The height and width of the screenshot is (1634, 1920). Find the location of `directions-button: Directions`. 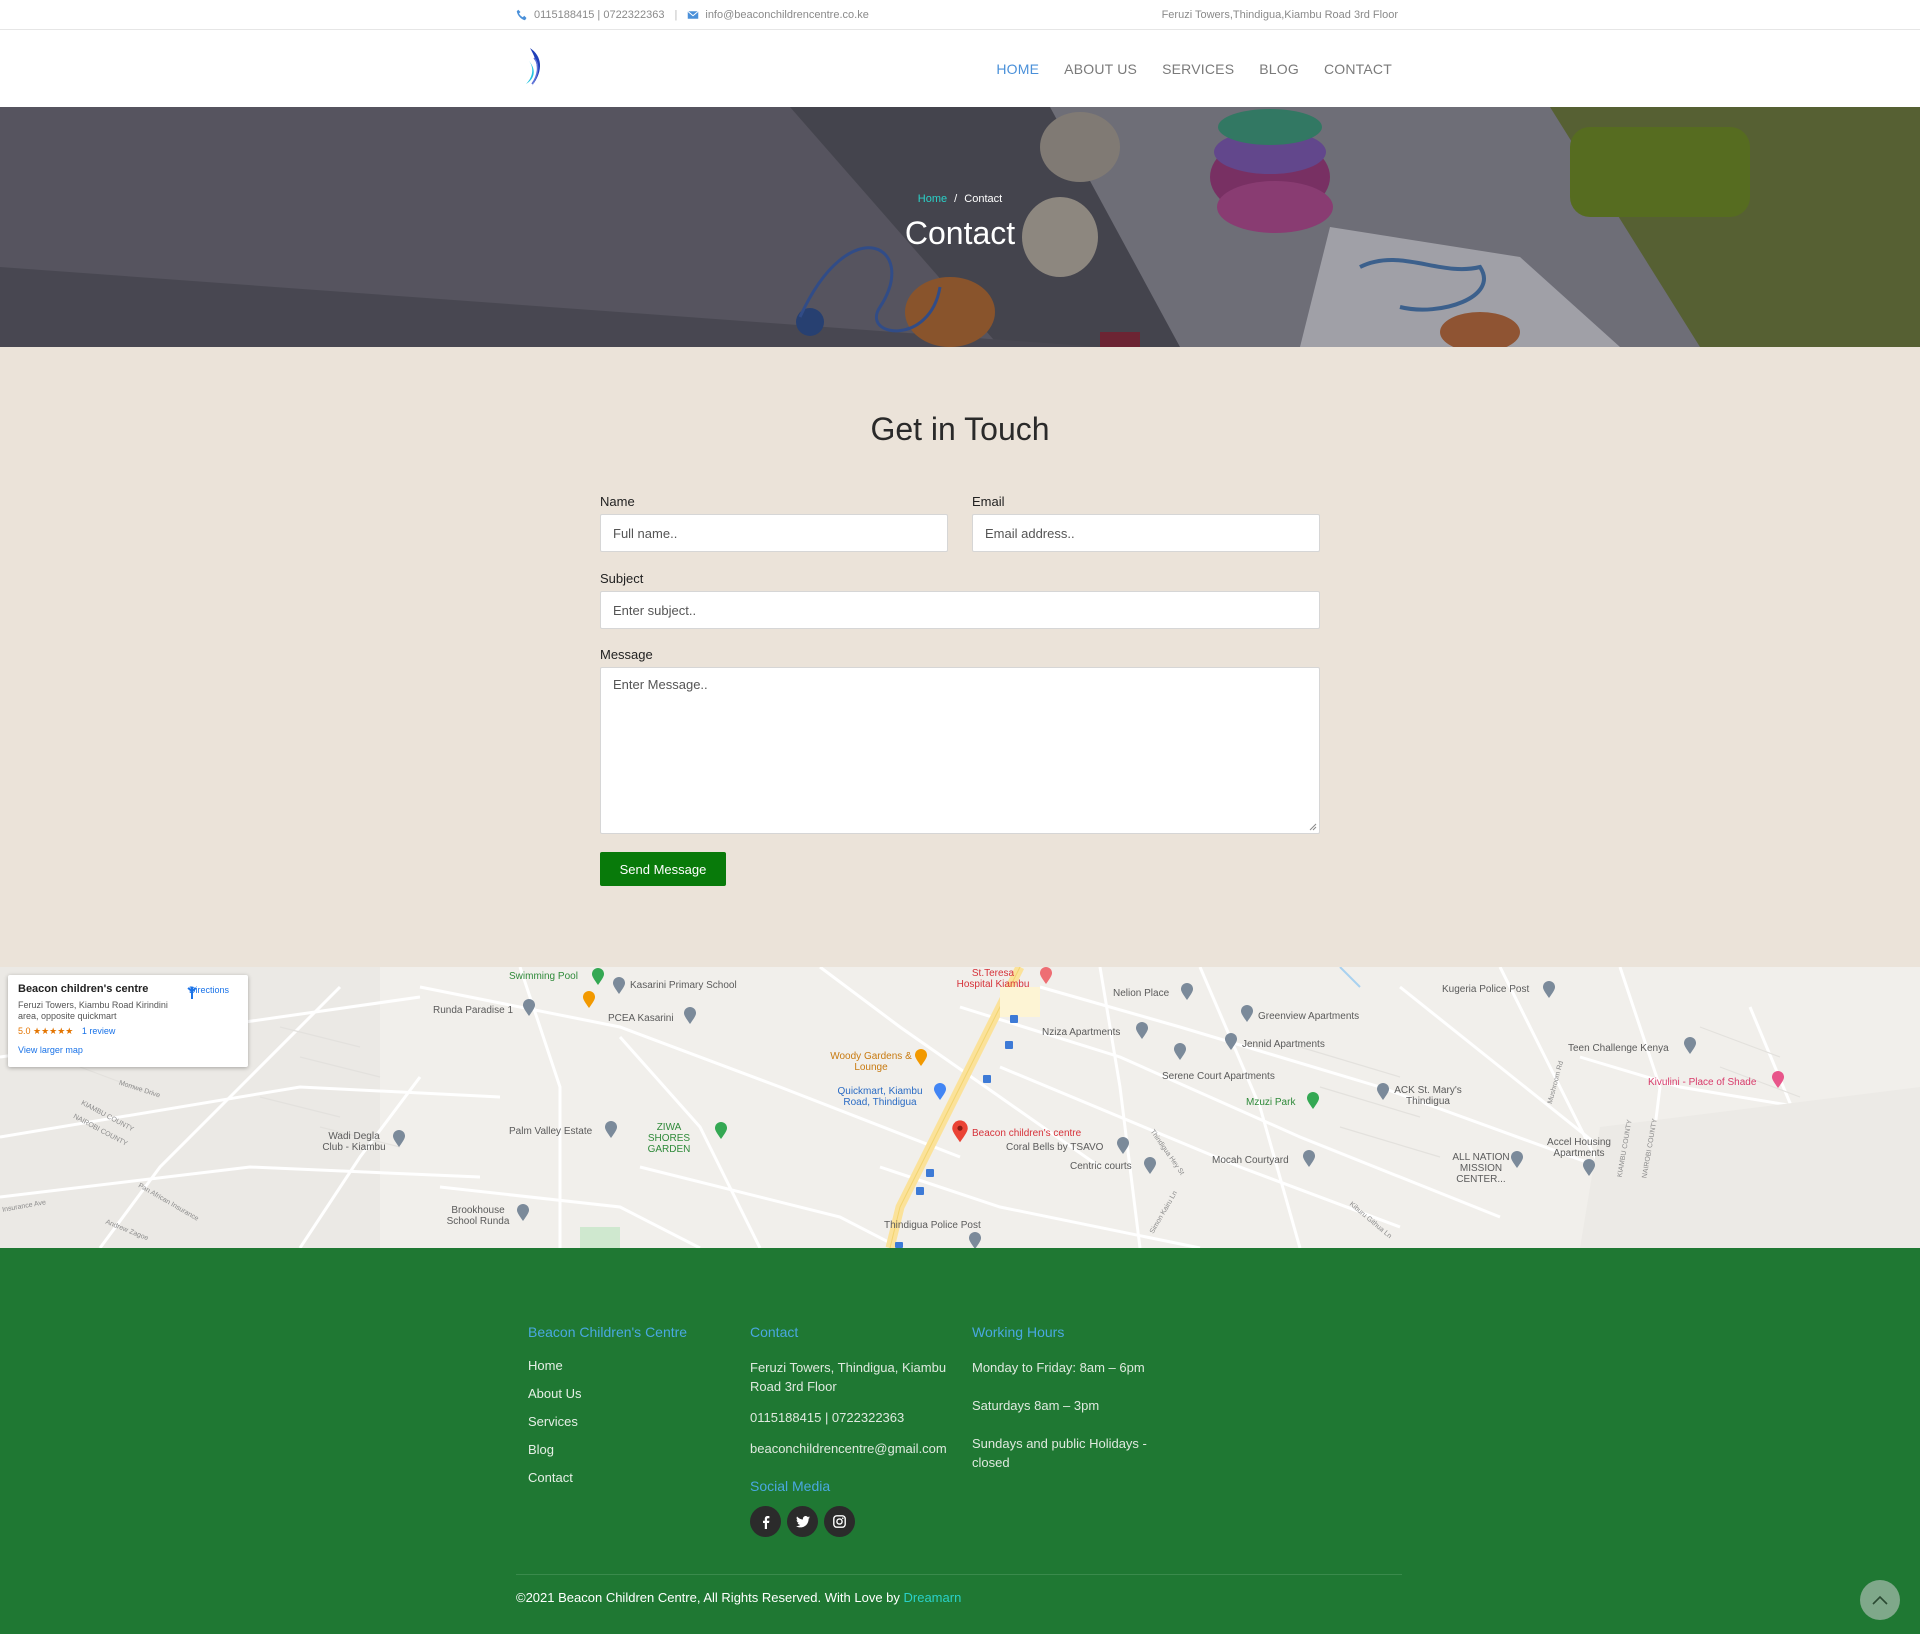

directions-button: Directions is located at coordinates (209, 992).